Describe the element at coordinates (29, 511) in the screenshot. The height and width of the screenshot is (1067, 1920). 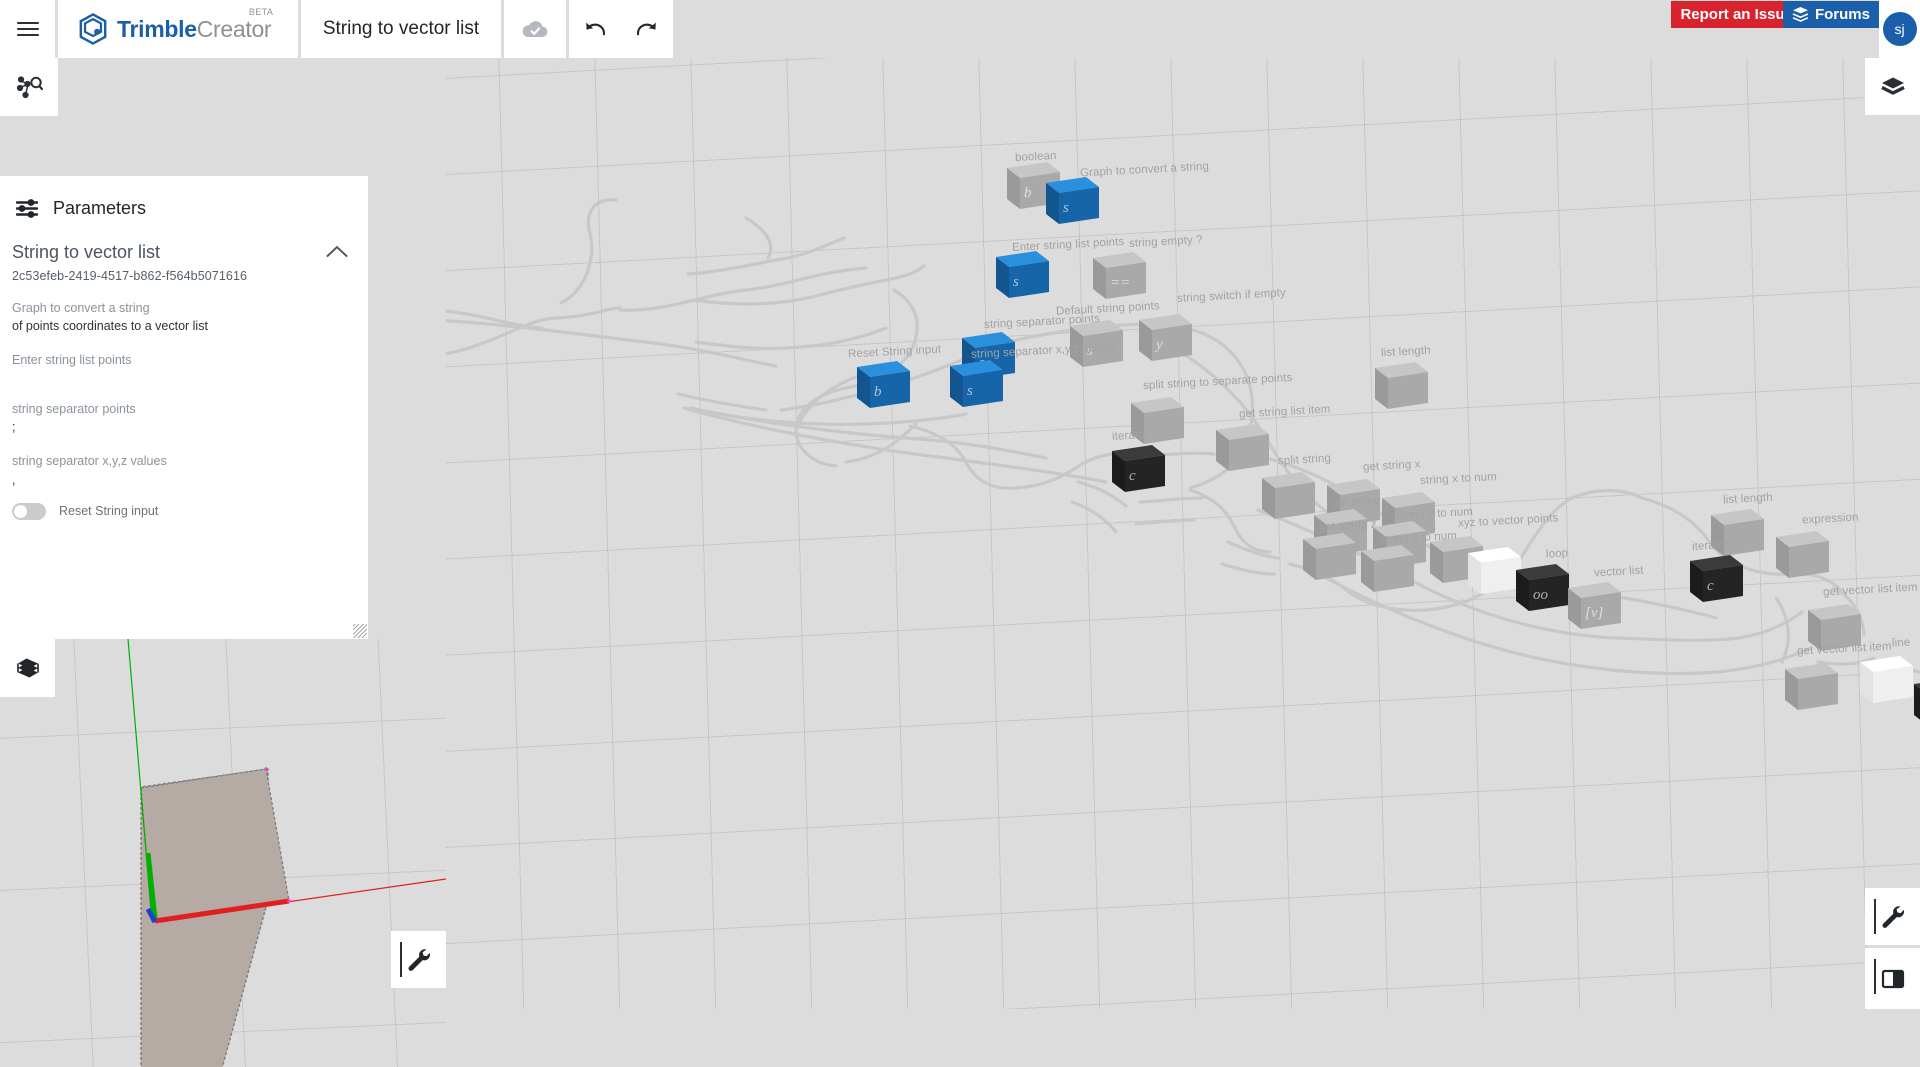
I see `reset-string-input-toggle` at that location.